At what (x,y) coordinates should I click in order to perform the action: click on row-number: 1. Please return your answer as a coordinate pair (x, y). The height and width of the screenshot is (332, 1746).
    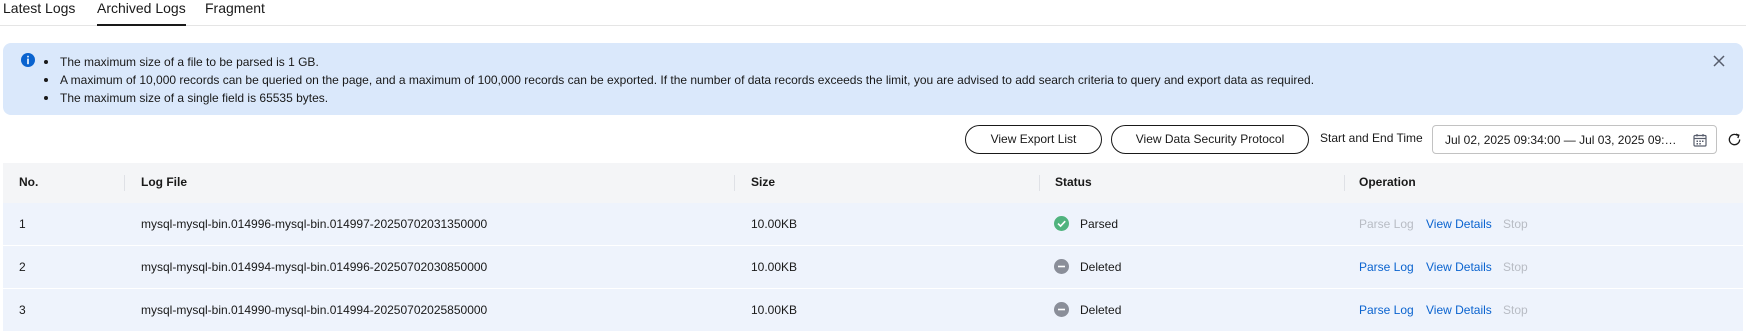
    Looking at the image, I should click on (22, 224).